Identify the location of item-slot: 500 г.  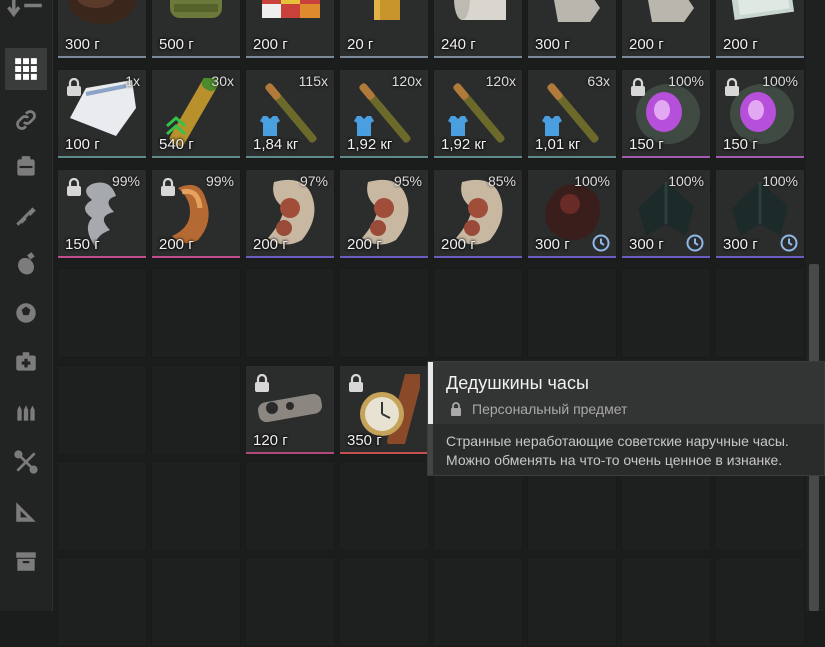
(196, 29).